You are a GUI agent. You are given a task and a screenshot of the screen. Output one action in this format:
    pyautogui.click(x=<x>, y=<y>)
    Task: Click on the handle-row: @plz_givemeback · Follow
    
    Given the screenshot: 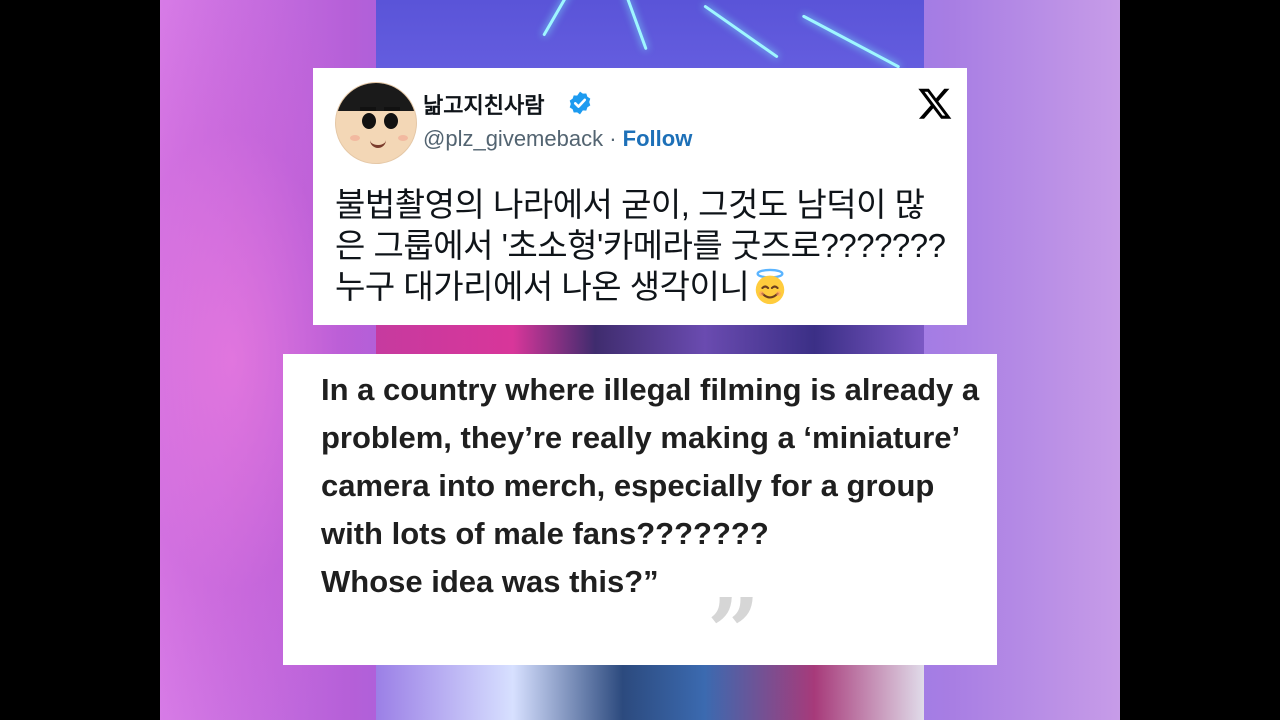 What is the action you would take?
    pyautogui.click(x=557, y=139)
    